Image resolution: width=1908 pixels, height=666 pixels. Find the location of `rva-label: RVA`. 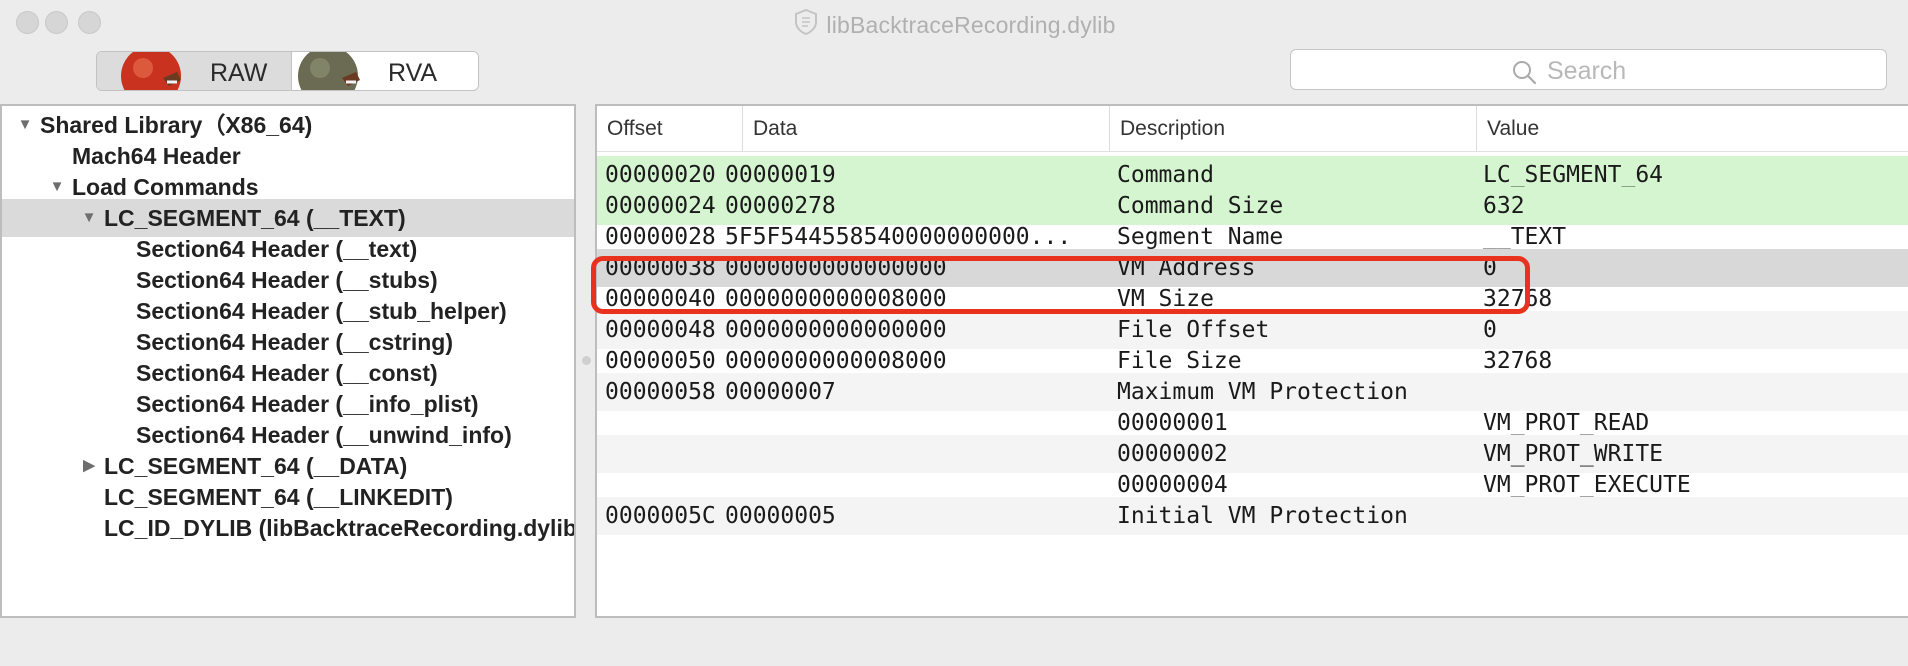

rva-label: RVA is located at coordinates (413, 73).